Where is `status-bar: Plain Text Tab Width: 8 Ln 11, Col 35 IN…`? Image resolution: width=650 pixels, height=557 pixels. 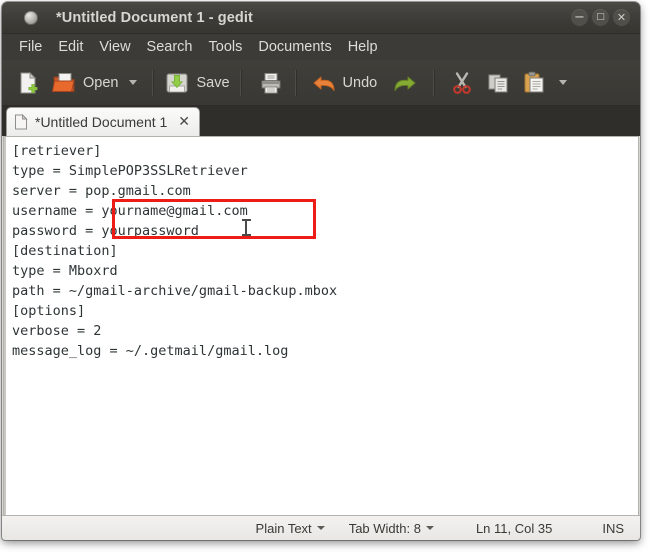 status-bar: Plain Text Tab Width: 8 Ln 11, Col 35 IN… is located at coordinates (321, 527).